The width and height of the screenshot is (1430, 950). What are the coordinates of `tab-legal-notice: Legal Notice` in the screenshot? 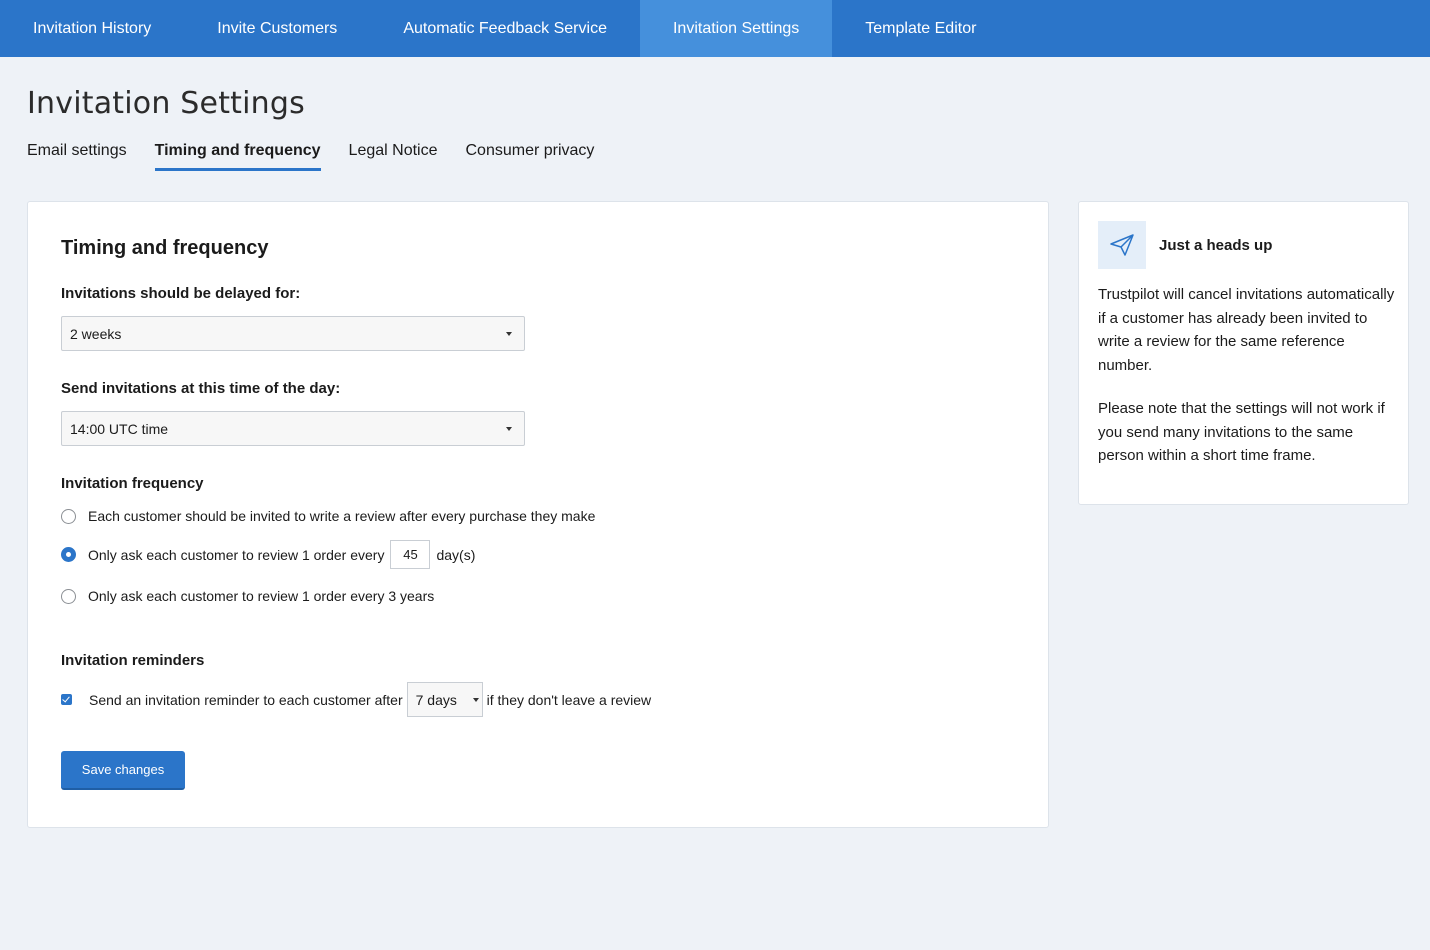 It's located at (393, 156).